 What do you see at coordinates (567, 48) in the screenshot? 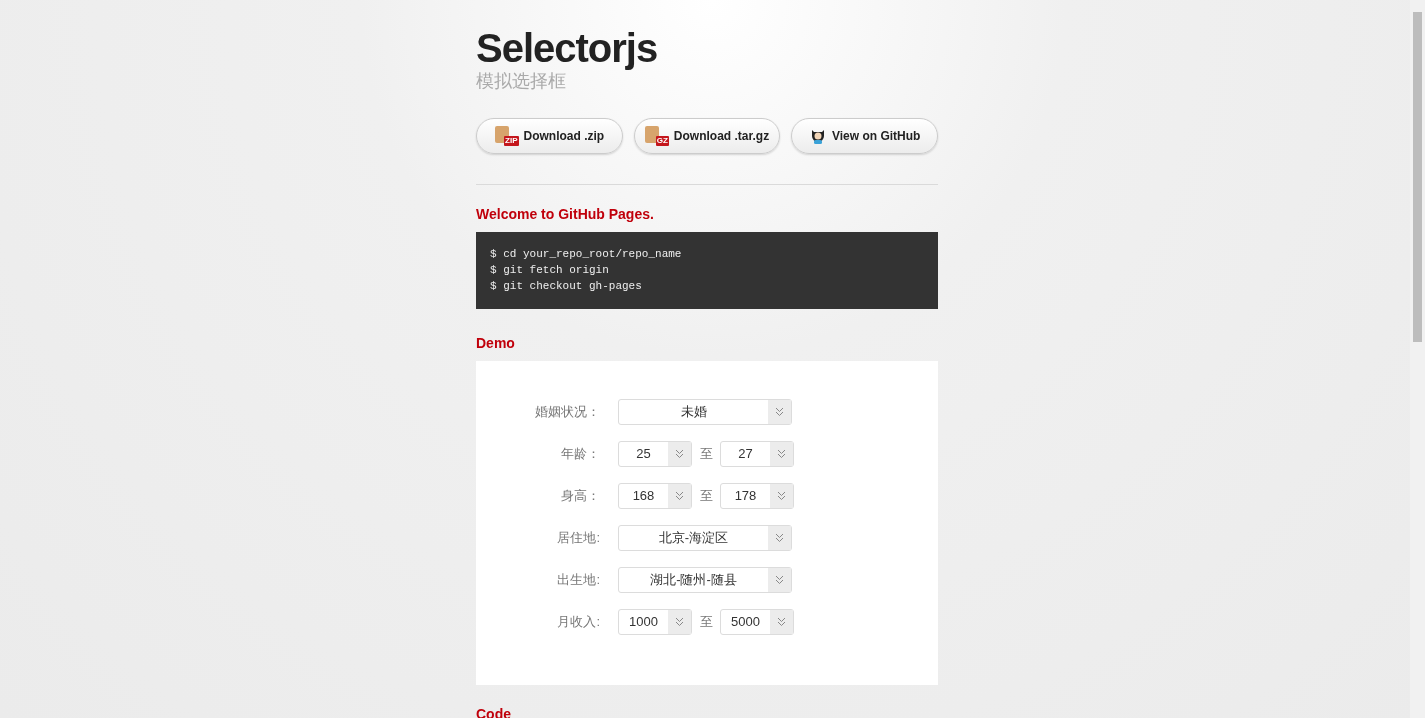
I see `page-title: Selectorjs` at bounding box center [567, 48].